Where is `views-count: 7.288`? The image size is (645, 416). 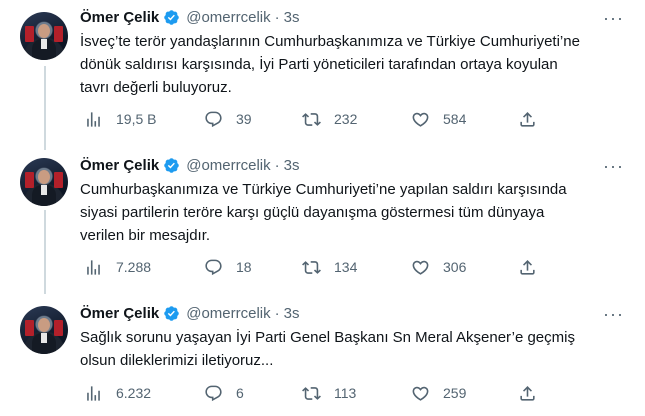
views-count: 7.288 is located at coordinates (134, 267).